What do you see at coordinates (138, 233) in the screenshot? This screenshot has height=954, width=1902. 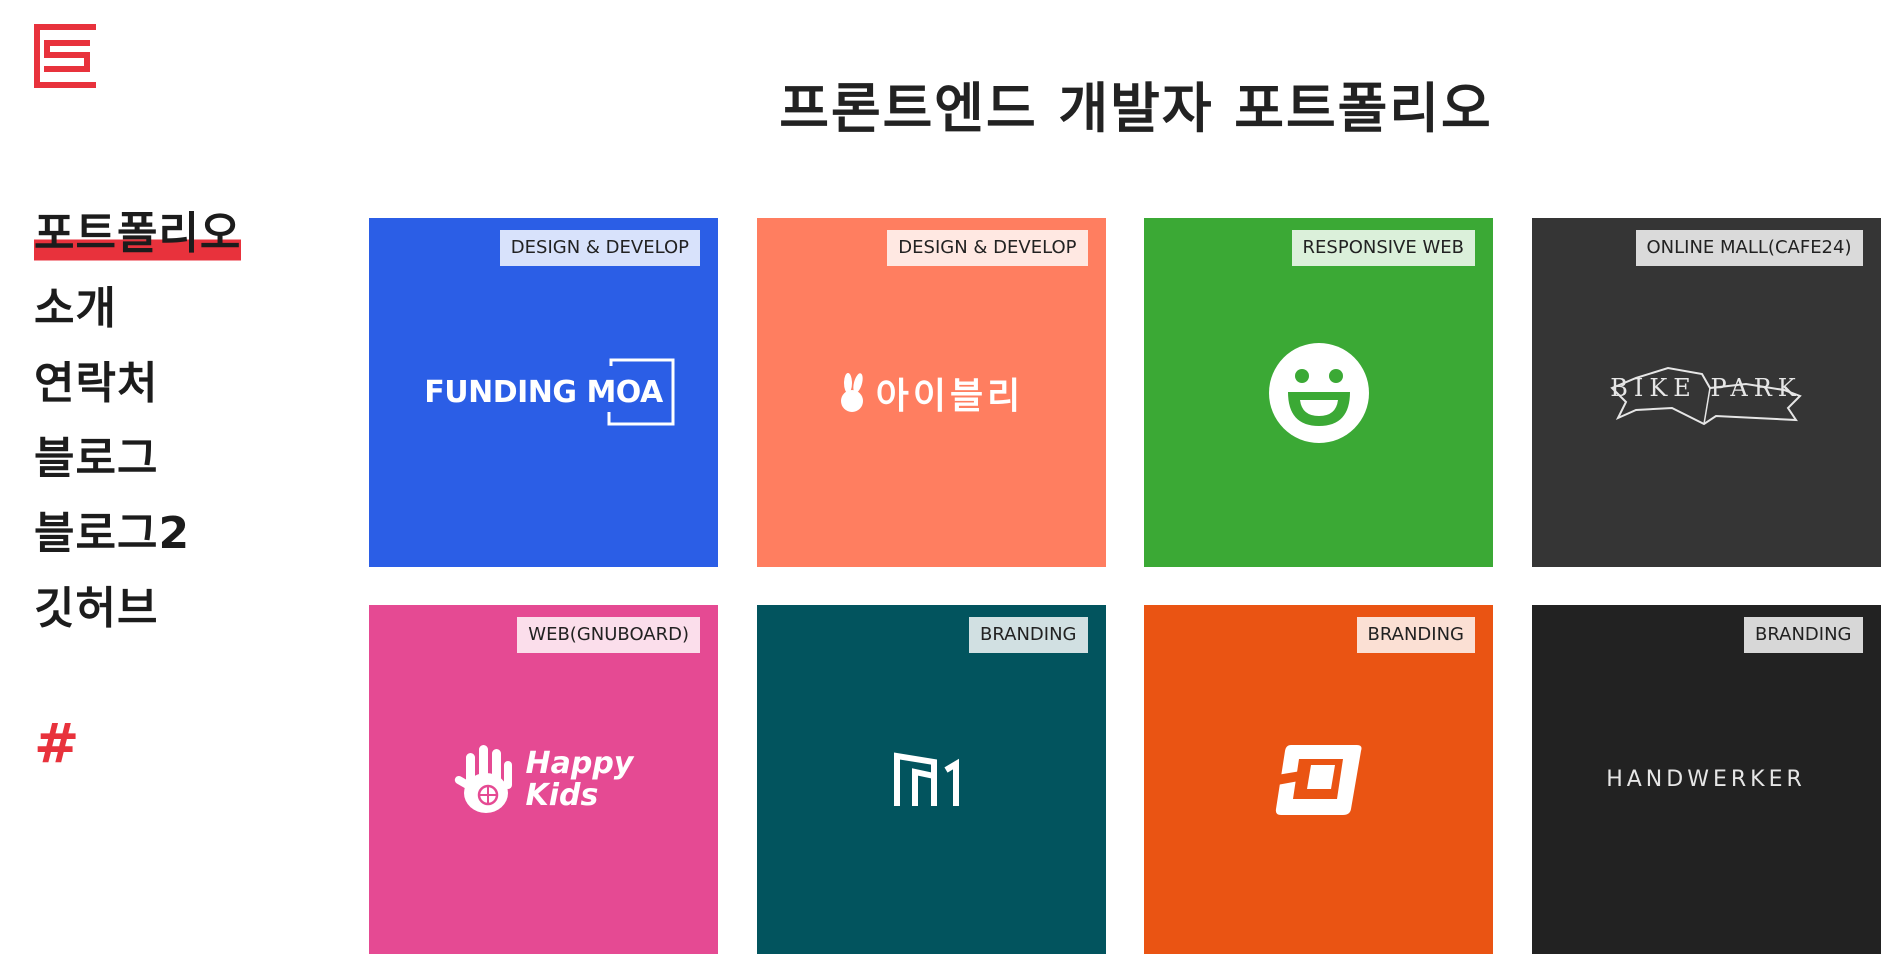 I see `nav-item-portfolio: 포트폴리오` at bounding box center [138, 233].